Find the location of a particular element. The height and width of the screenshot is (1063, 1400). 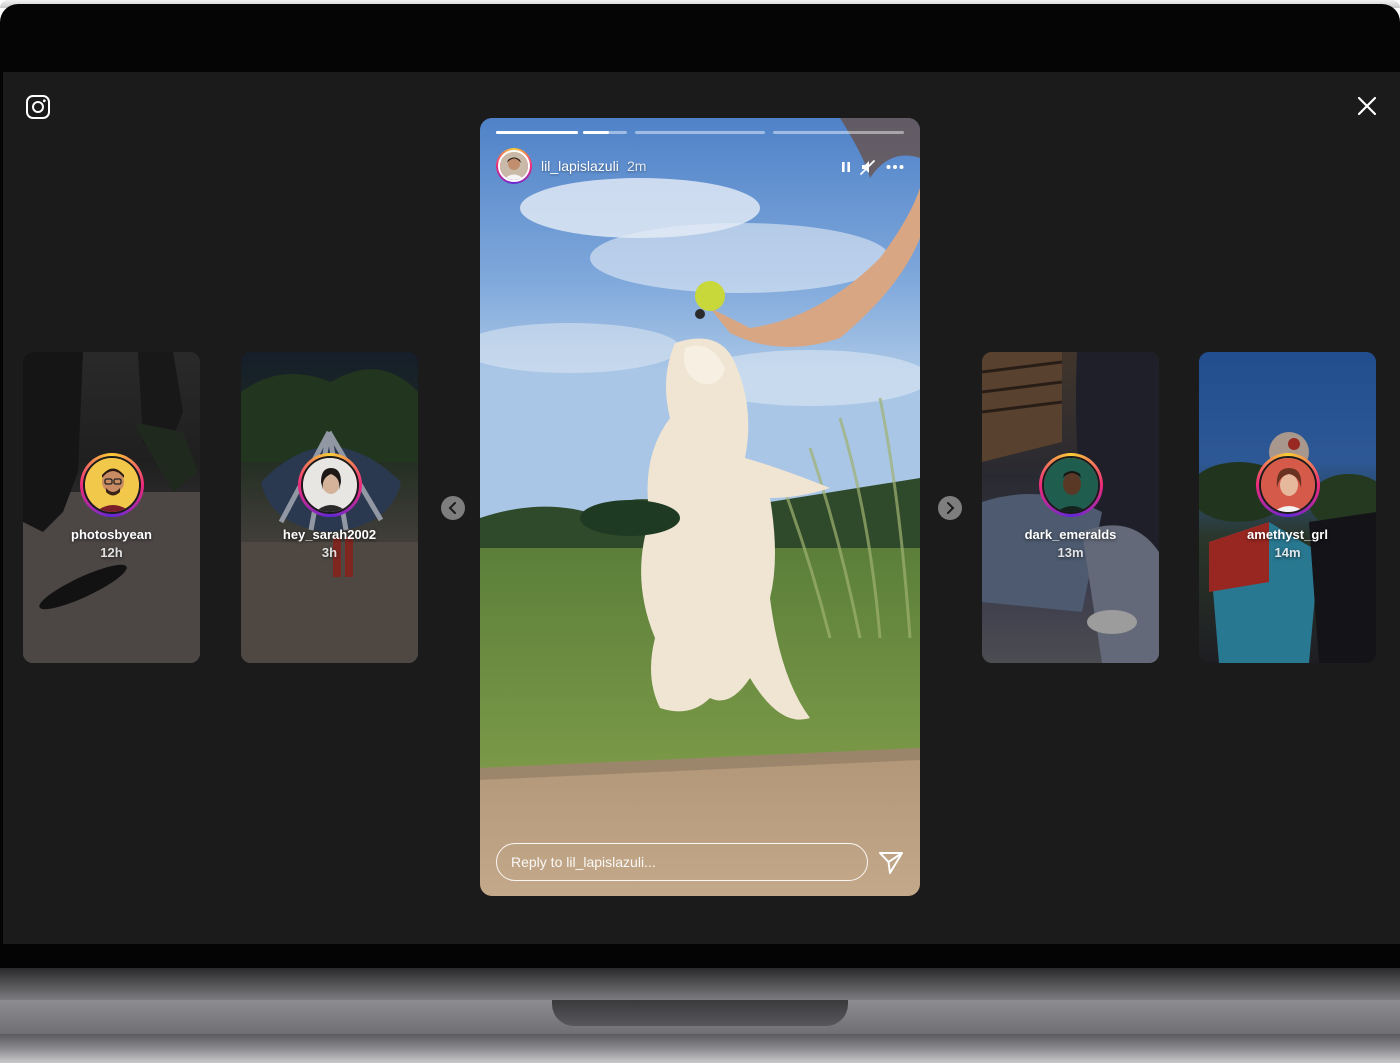

chevron-right-icon is located at coordinates (950, 508).